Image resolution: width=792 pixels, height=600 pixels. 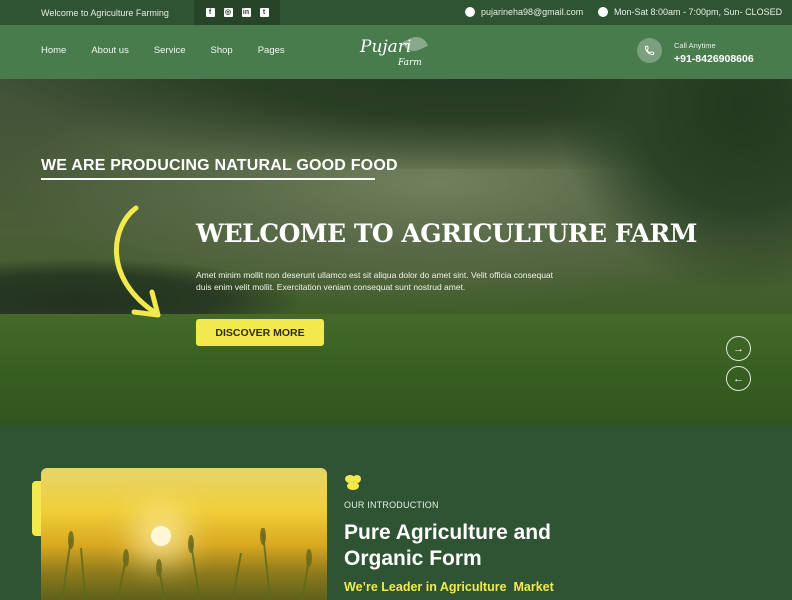 What do you see at coordinates (105, 13) in the screenshot?
I see `welcome-text: Welcome to Agriculture Farming` at bounding box center [105, 13].